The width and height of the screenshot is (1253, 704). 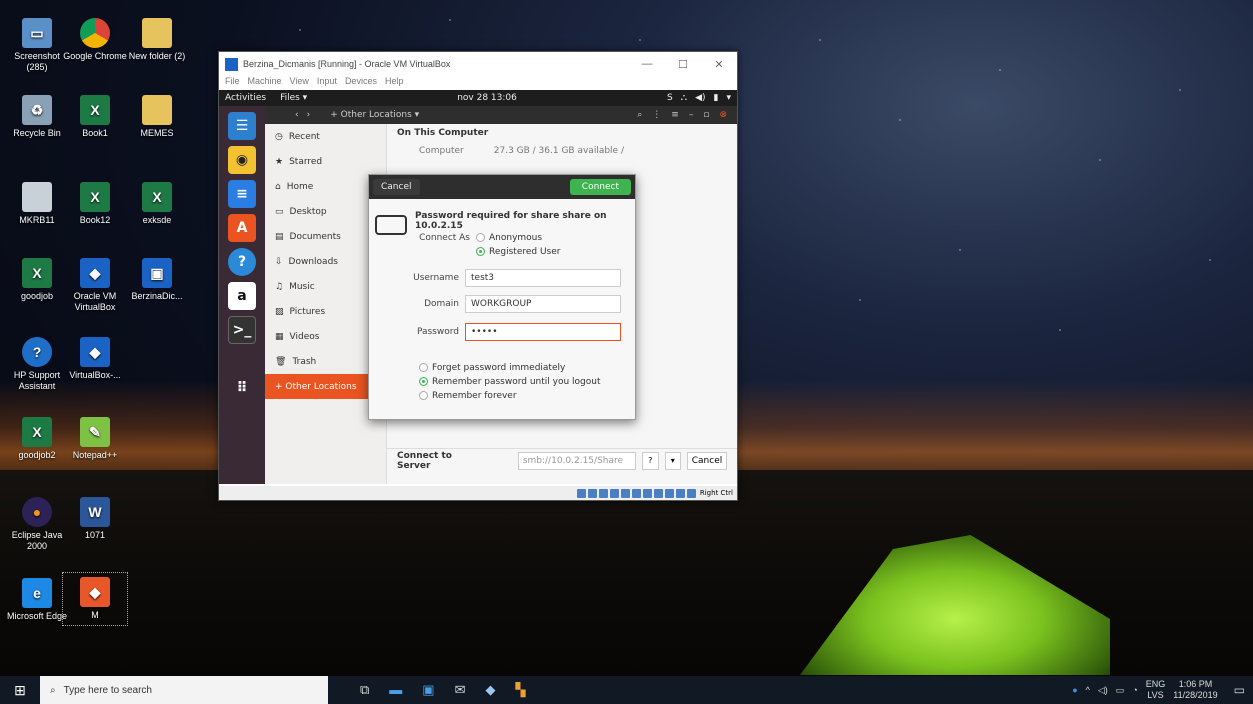 What do you see at coordinates (1156, 690) in the screenshot?
I see `language-indicator: ENG LVS` at bounding box center [1156, 690].